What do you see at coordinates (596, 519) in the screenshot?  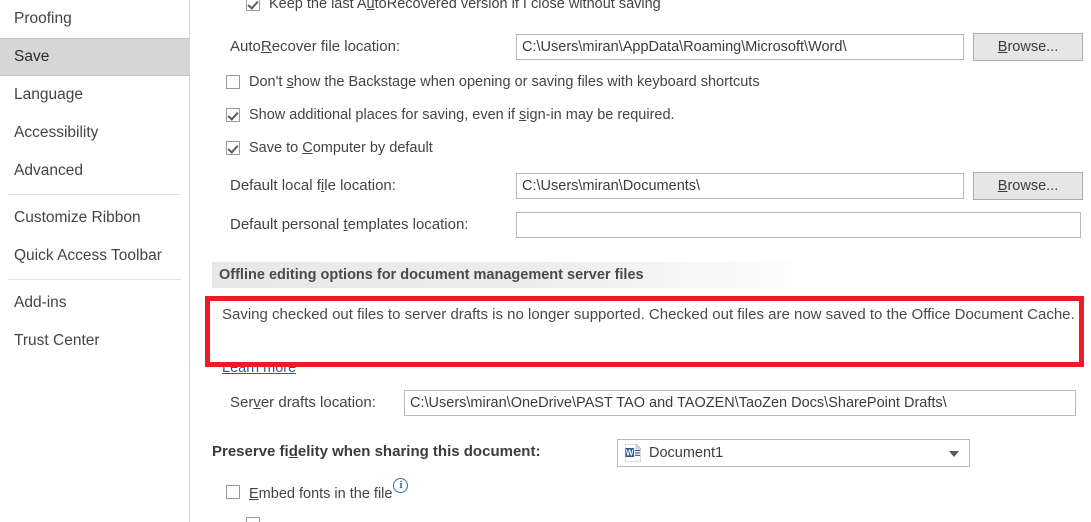 I see `embed-fonts-suboption-clipped` at bounding box center [596, 519].